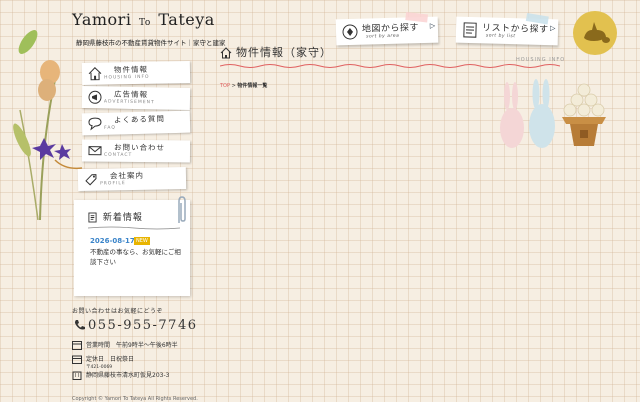 The width and height of the screenshot is (640, 402). Describe the element at coordinates (48, 125) in the screenshot. I see `plant-illustration` at that location.